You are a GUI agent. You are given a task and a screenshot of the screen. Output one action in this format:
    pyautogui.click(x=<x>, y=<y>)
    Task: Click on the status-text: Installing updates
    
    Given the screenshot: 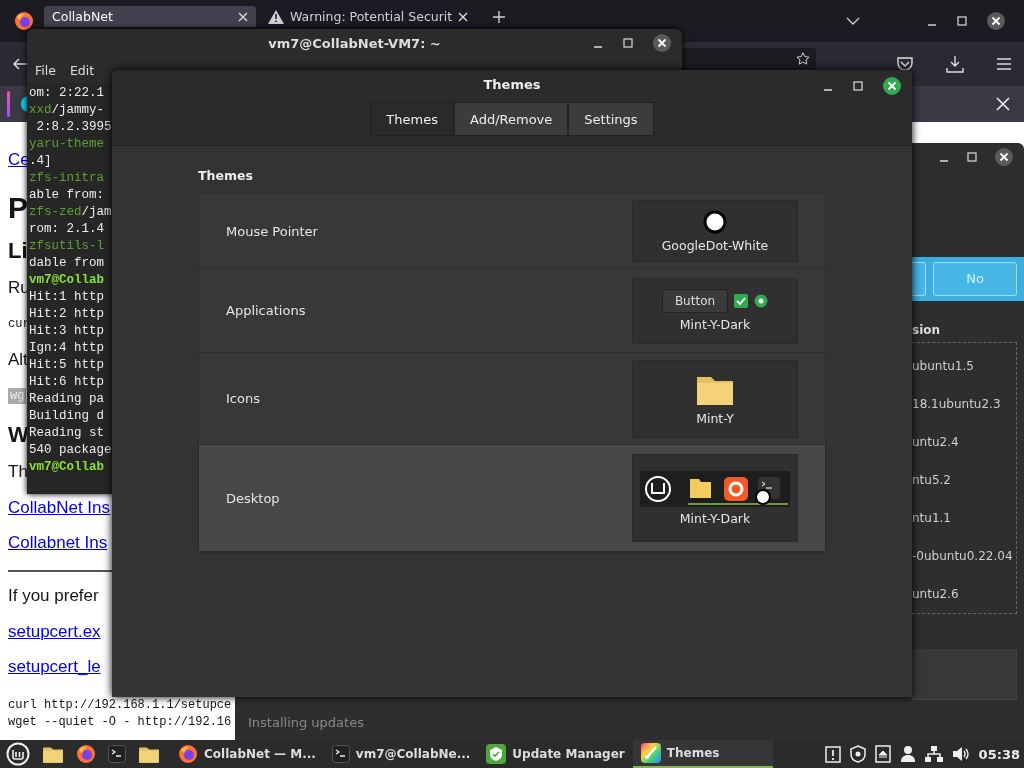 What is the action you would take?
    pyautogui.click(x=306, y=722)
    